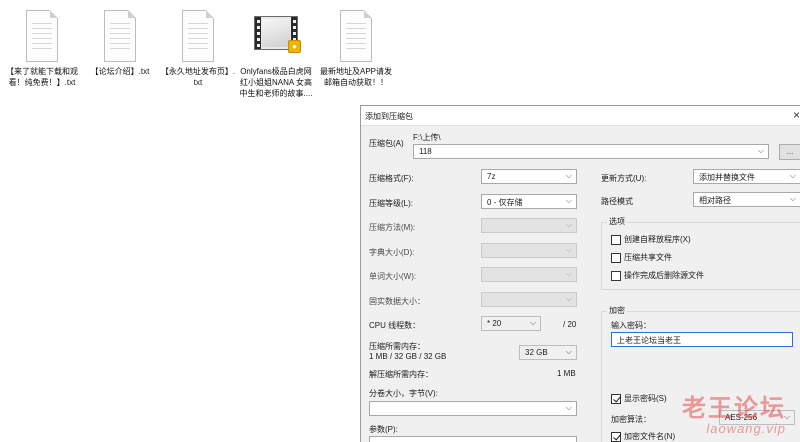 The width and height of the screenshot is (800, 442). I want to click on desktop-file-3: 【永久地址发布页】.txt, so click(198, 49).